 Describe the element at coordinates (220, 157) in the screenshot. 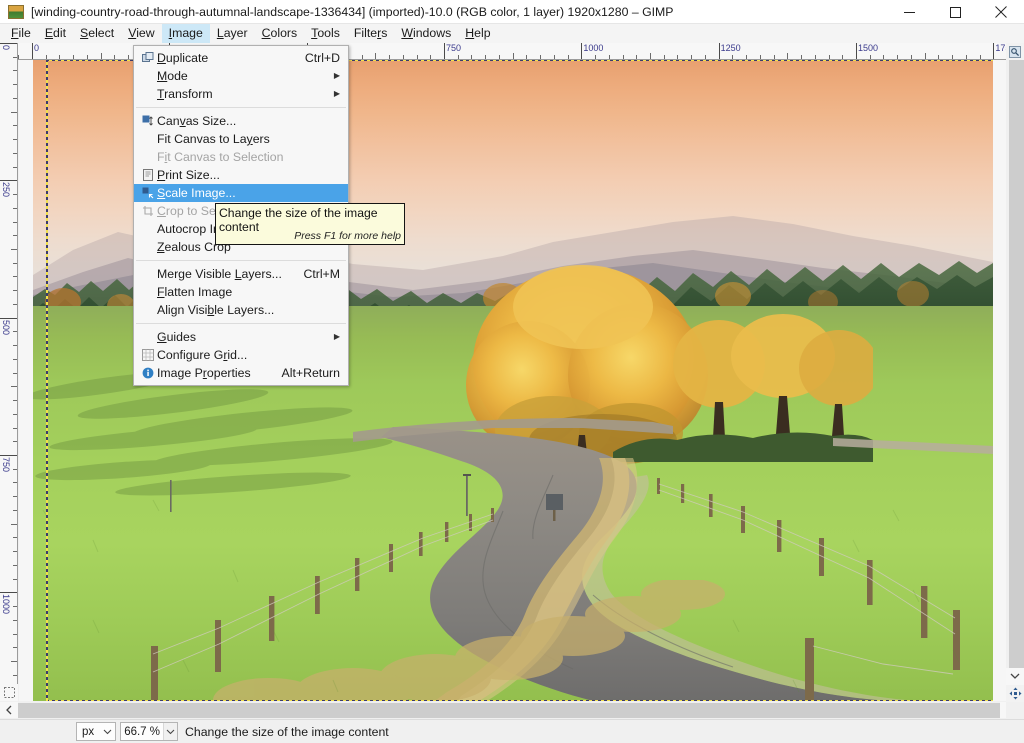

I see `menu-label: Fit Canvas to Selection` at that location.